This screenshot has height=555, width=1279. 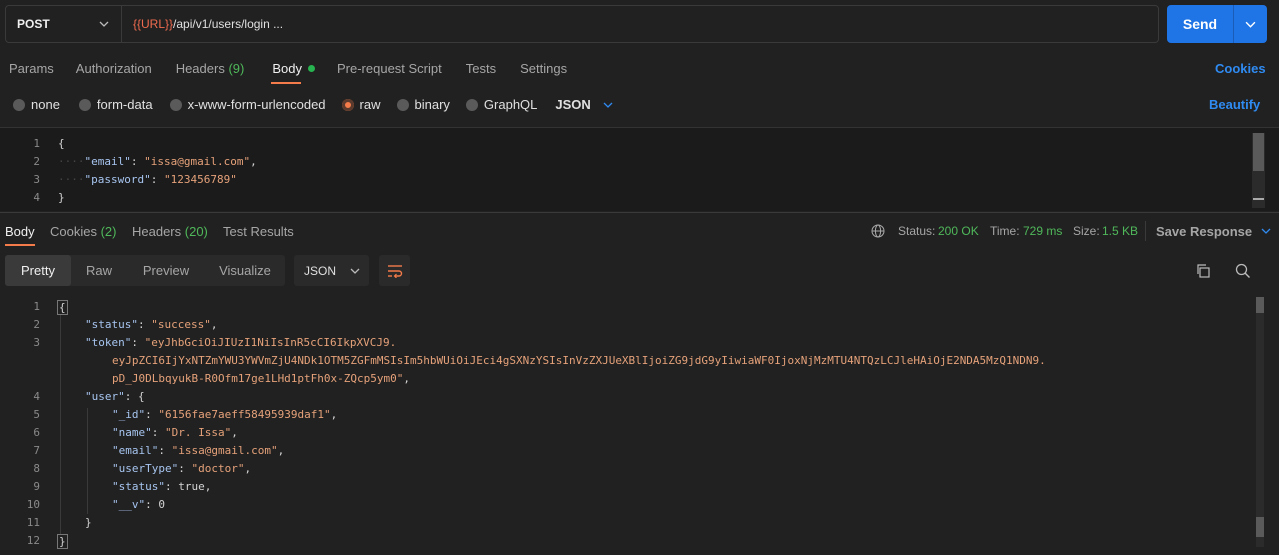 I want to click on tab-tests: Tests, so click(x=481, y=68).